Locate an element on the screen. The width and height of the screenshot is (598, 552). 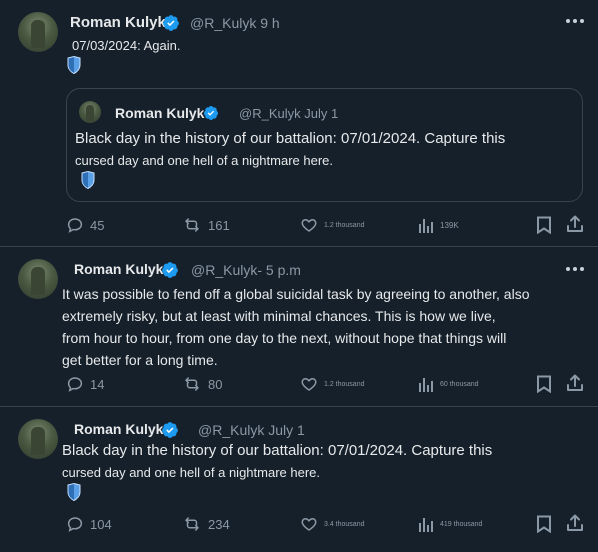
views-button: 419 thousand is located at coordinates (450, 524).